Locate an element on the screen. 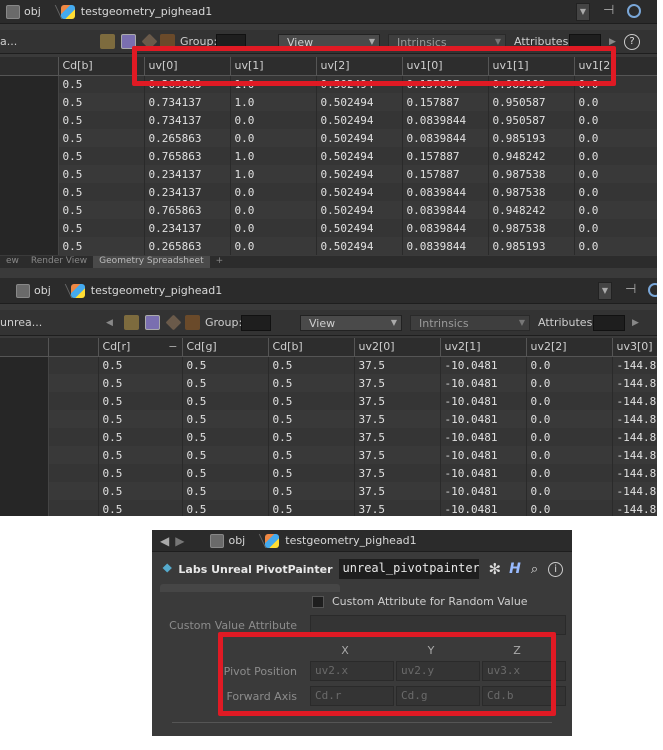 This screenshot has width=663, height=750. table-cell: 1.0 is located at coordinates (273, 102).